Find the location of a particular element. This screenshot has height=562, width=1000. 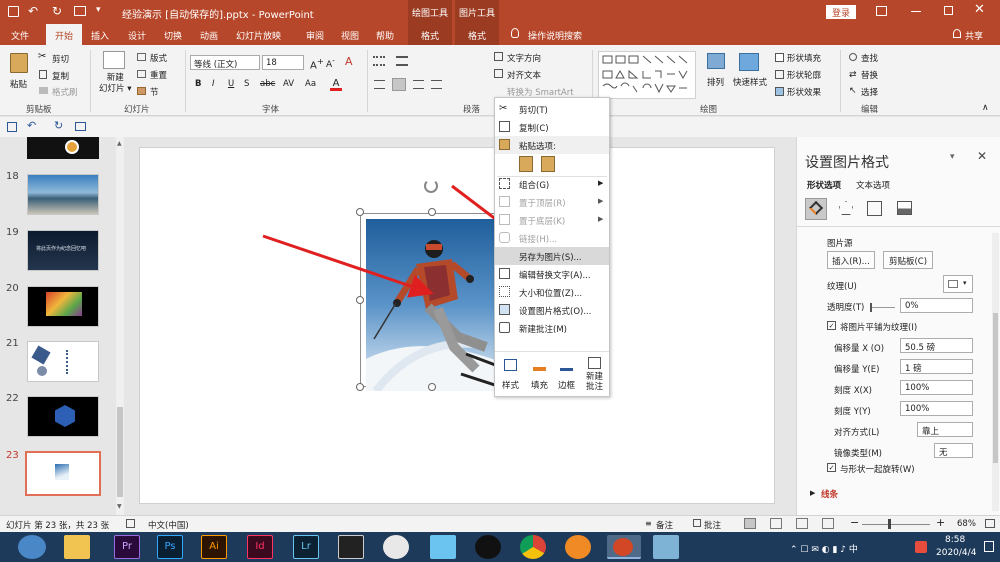

qat-undo-icon: ↶ is located at coordinates (31, 125).